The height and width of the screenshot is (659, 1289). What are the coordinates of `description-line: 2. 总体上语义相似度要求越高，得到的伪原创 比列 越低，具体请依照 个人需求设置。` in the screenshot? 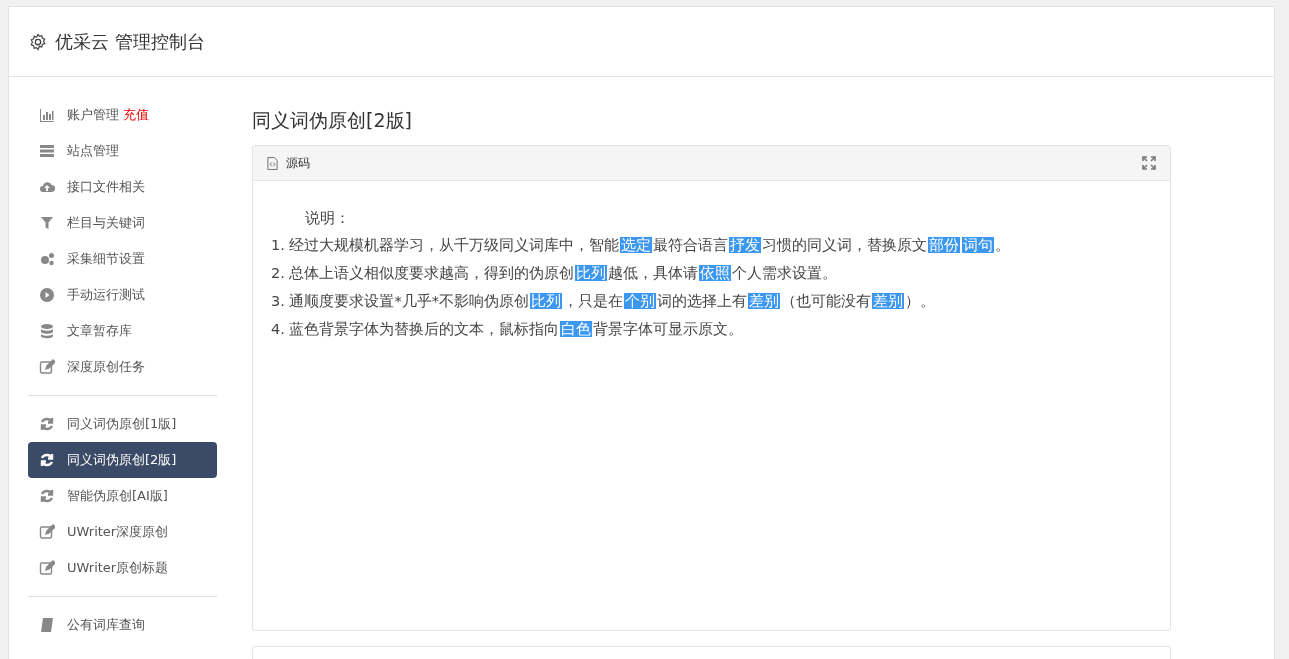 It's located at (555, 273).